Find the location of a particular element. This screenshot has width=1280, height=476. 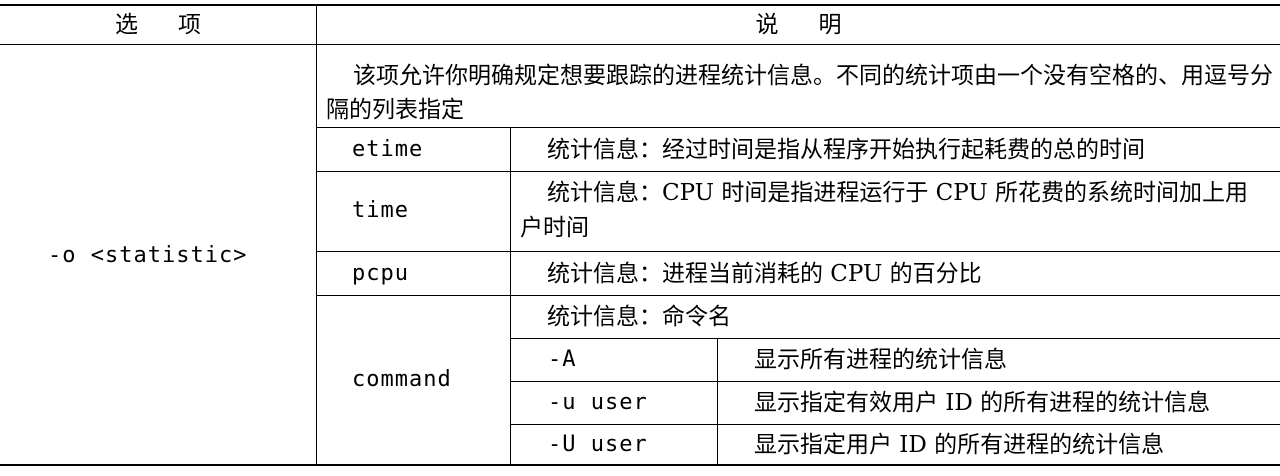

option-name: -o <statistic> is located at coordinates (148, 255).